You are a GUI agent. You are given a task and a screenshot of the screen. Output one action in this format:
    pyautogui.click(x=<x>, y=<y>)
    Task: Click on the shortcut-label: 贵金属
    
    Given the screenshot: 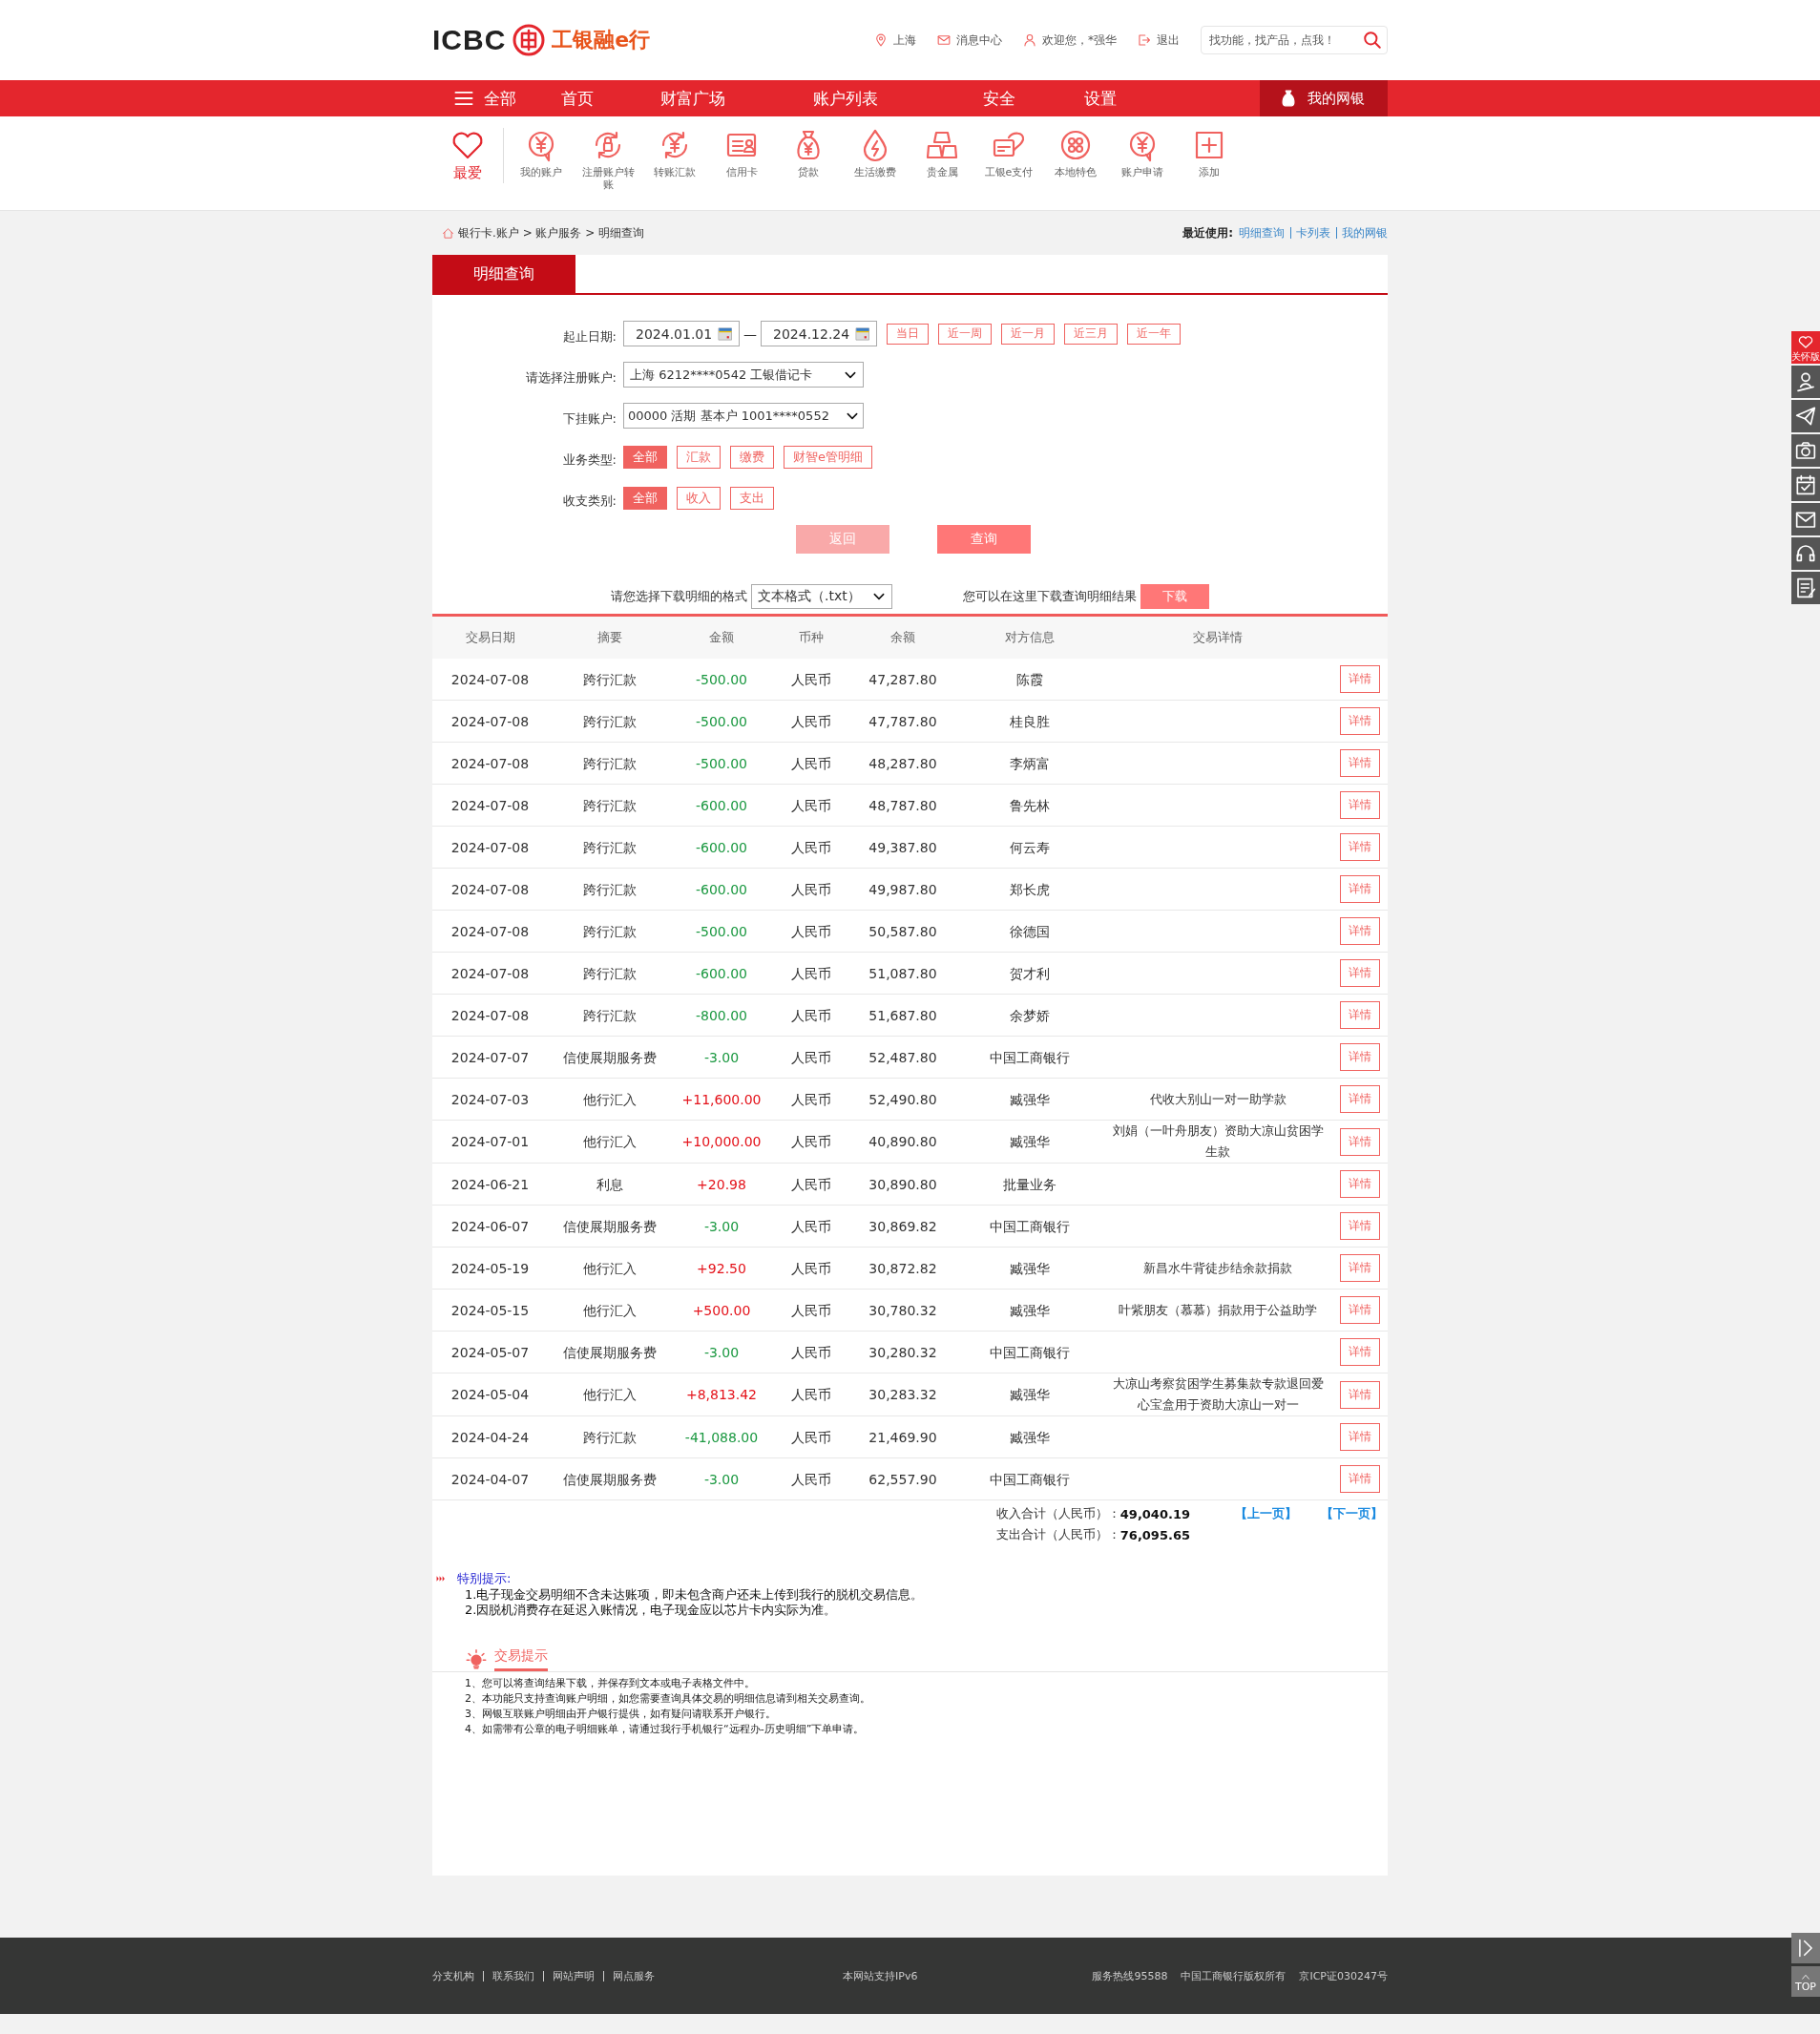 What is the action you would take?
    pyautogui.click(x=942, y=172)
    